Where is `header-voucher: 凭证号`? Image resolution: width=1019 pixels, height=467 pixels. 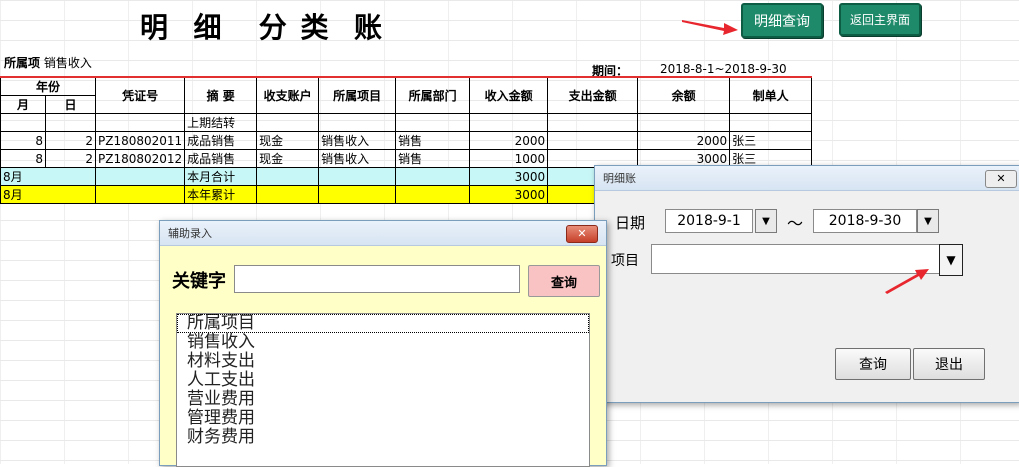
header-voucher: 凭证号 is located at coordinates (140, 95).